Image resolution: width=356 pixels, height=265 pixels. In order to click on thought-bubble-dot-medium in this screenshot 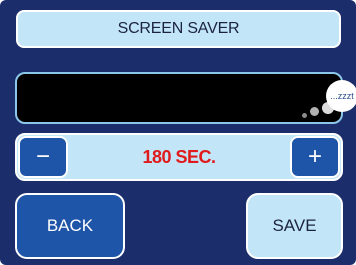, I will do `click(314, 111)`.